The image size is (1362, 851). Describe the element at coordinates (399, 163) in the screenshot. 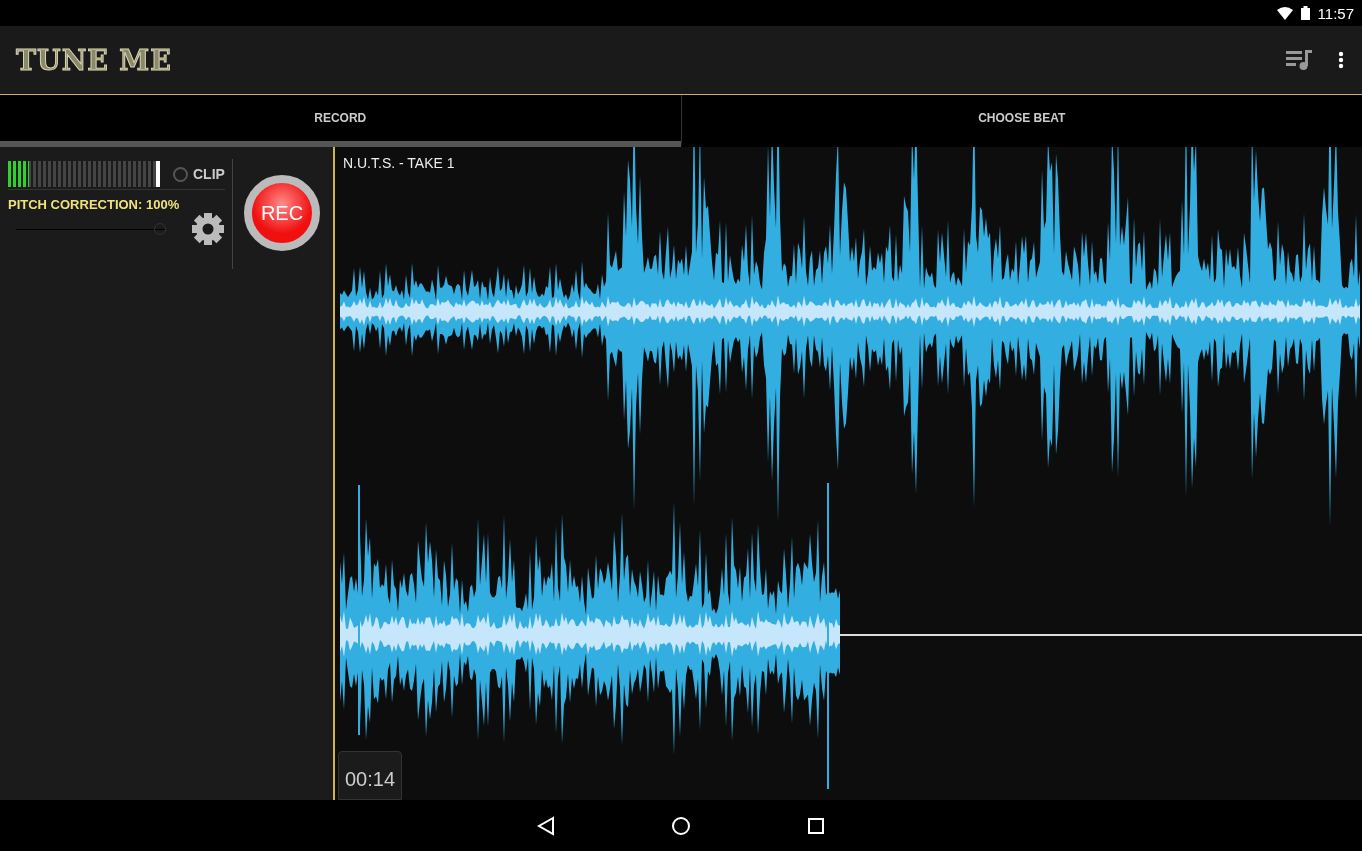

I see `track-title: N.U.T.S. - TAKE 1` at that location.